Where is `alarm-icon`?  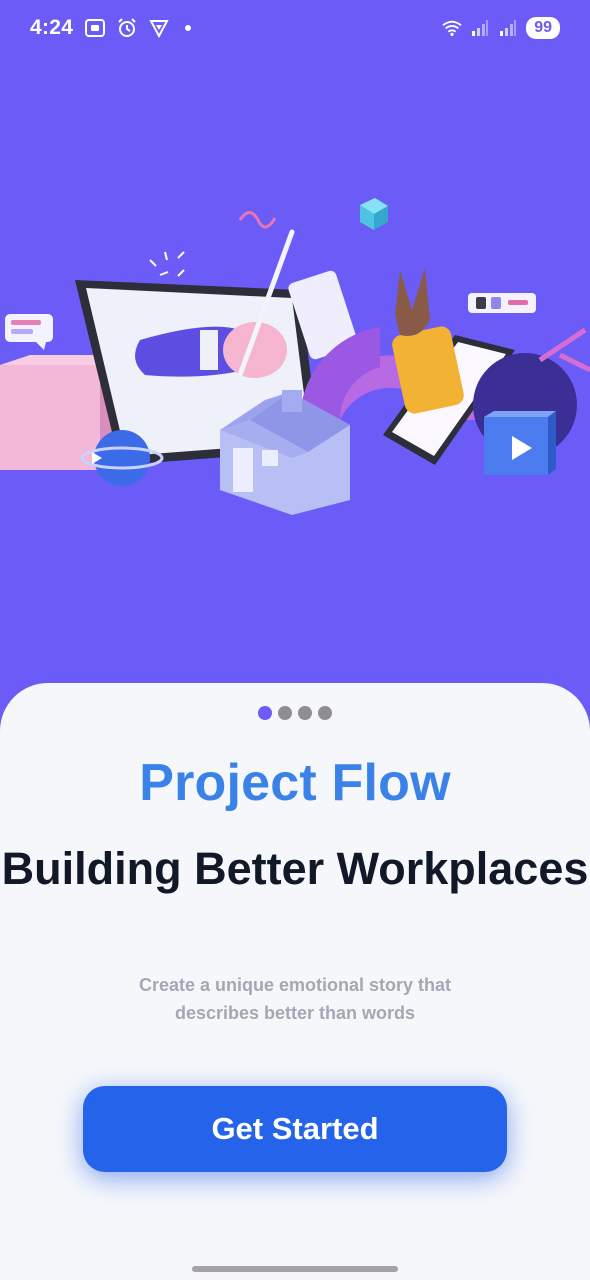
alarm-icon is located at coordinates (127, 28).